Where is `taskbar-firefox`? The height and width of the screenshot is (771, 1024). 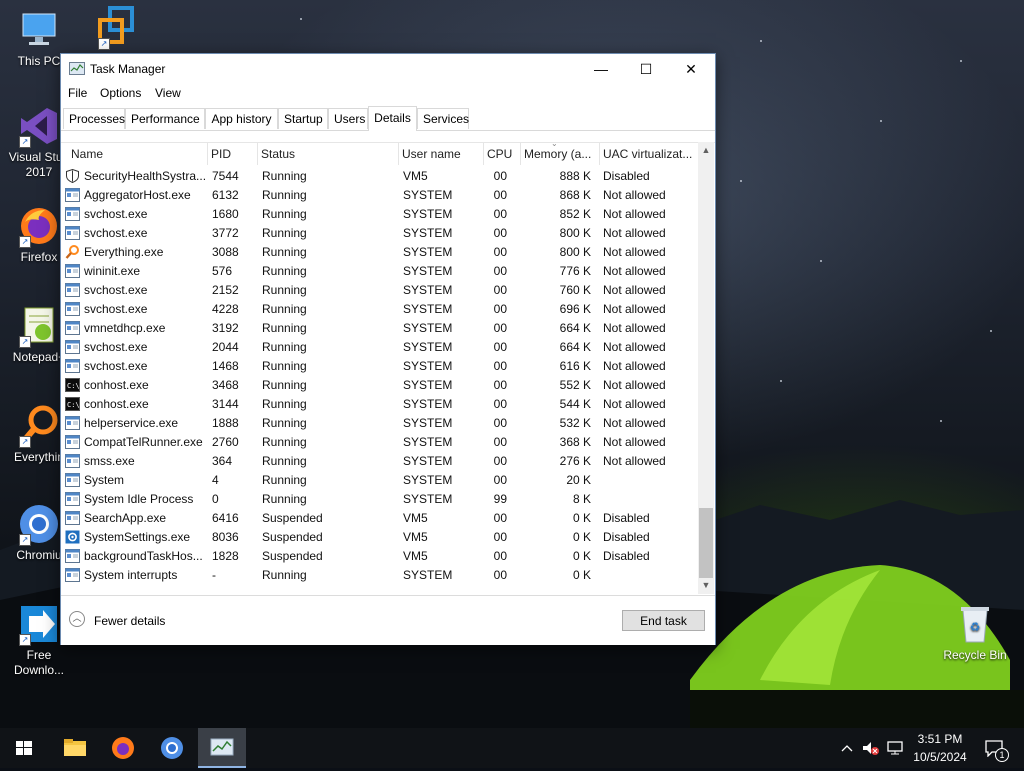 taskbar-firefox is located at coordinates (123, 748).